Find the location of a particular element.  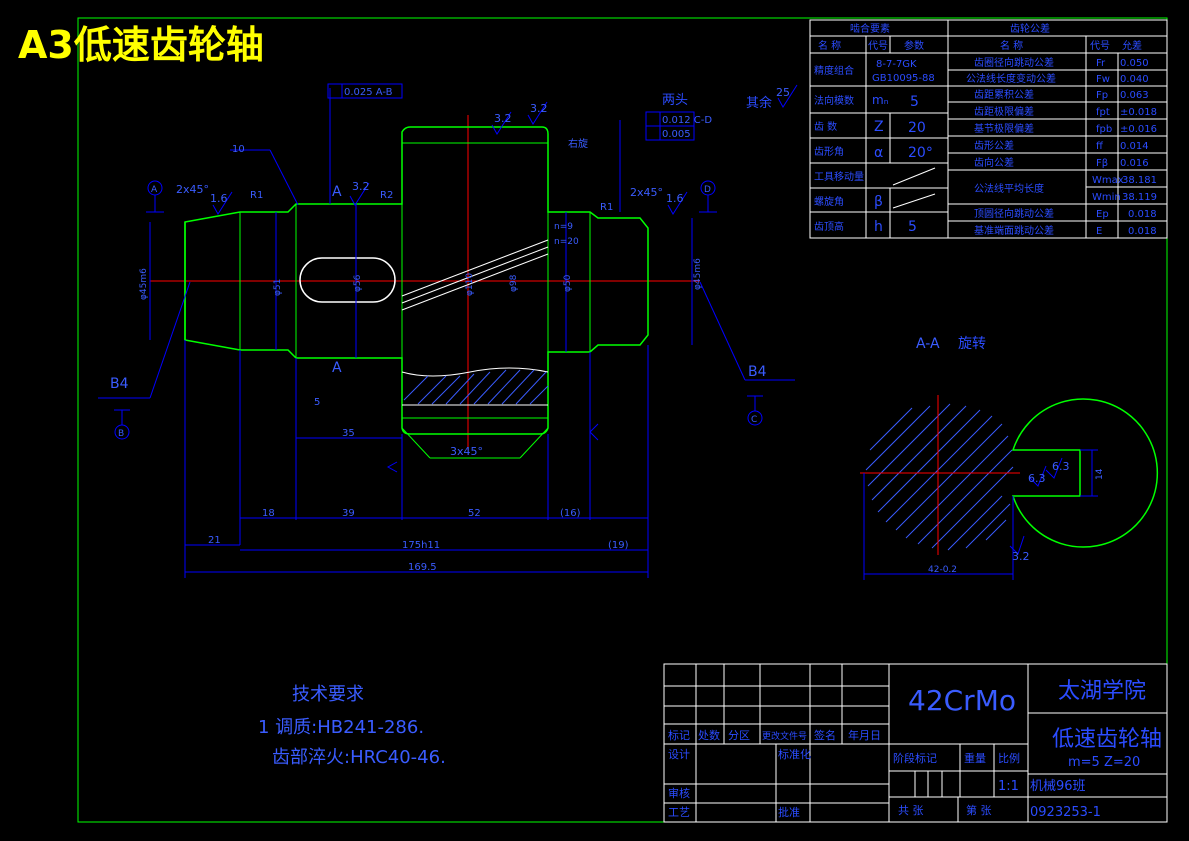

section-aa-view: A-A 旋转 42-0.2 14 6.3 6.3 3.2 is located at coordinates (1009, 458).